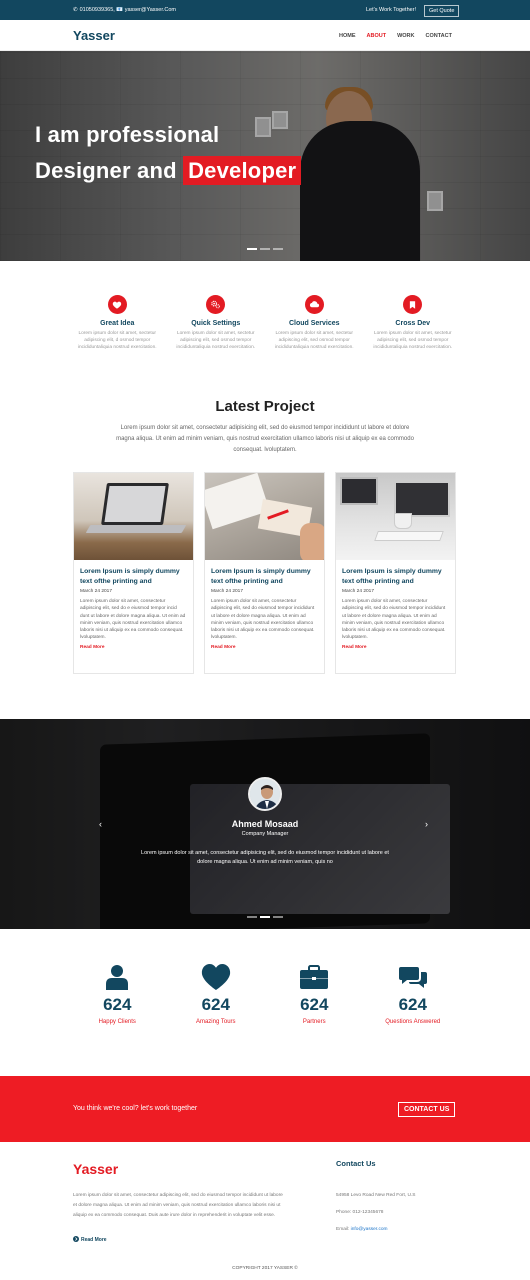 This screenshot has width=530, height=1280. What do you see at coordinates (76, 1240) in the screenshot?
I see `arrow-circle-icon` at bounding box center [76, 1240].